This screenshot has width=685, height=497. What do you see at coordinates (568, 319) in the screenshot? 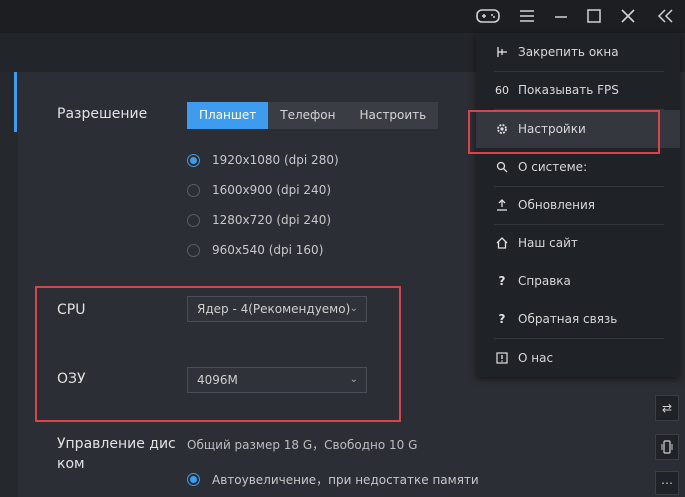
I see `menu-item-label: Обратная связь` at bounding box center [568, 319].